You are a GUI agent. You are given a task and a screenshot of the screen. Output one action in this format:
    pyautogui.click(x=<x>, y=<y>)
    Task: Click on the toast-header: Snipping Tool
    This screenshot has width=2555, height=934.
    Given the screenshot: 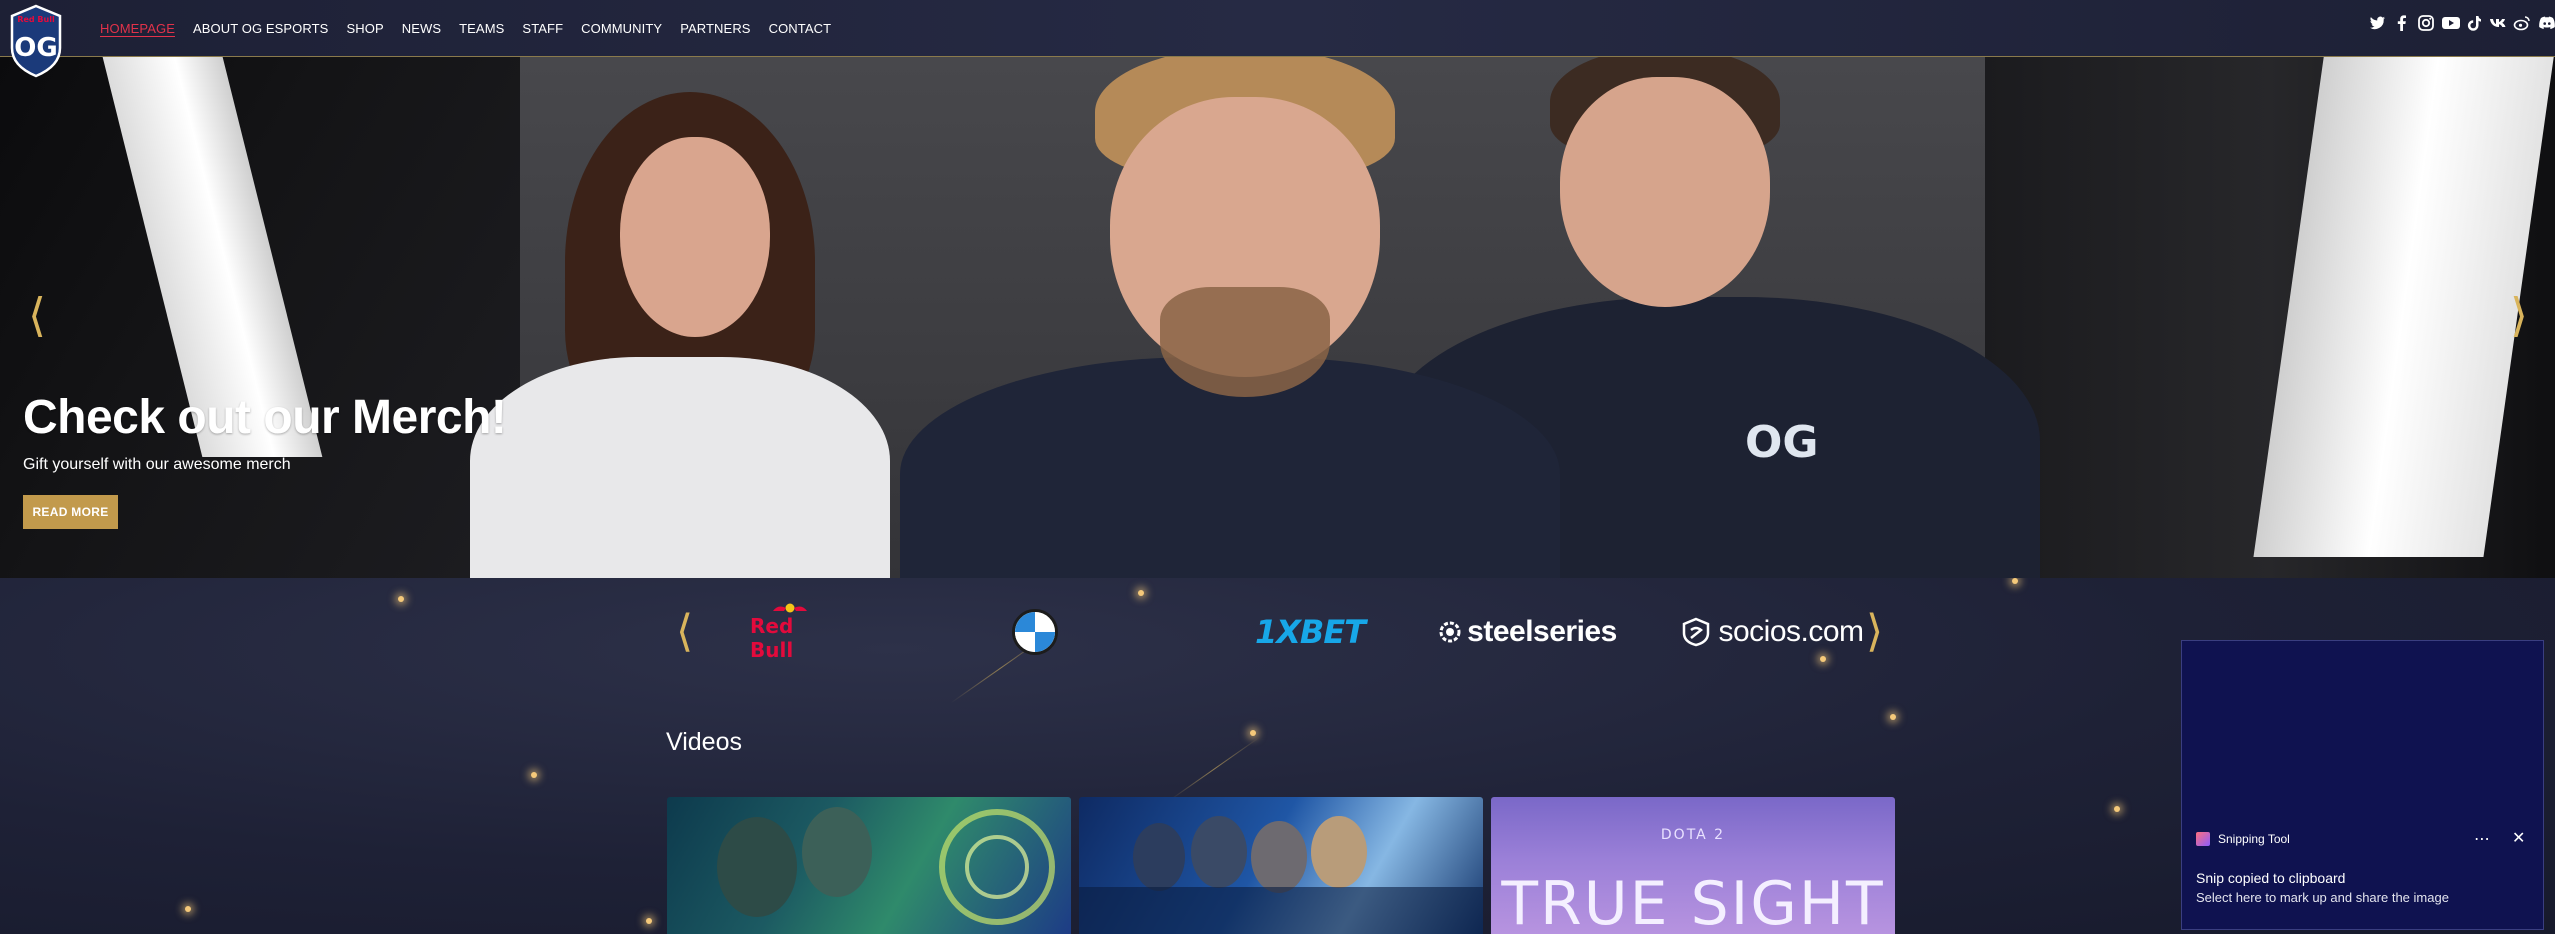 What is the action you would take?
    pyautogui.click(x=2243, y=839)
    